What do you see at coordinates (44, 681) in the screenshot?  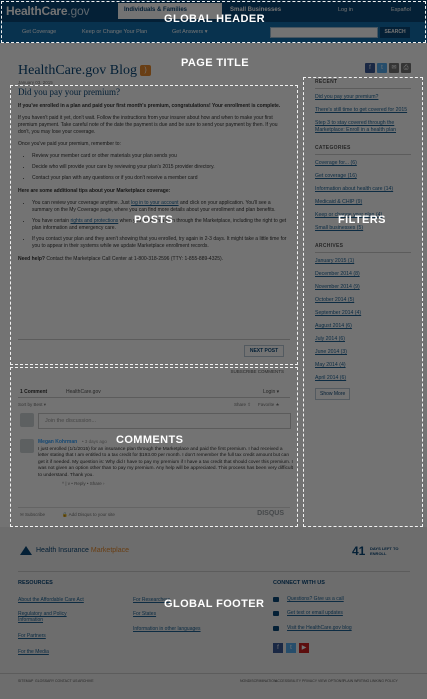 I see `footer-bottom-link: GLOSSARY` at bounding box center [44, 681].